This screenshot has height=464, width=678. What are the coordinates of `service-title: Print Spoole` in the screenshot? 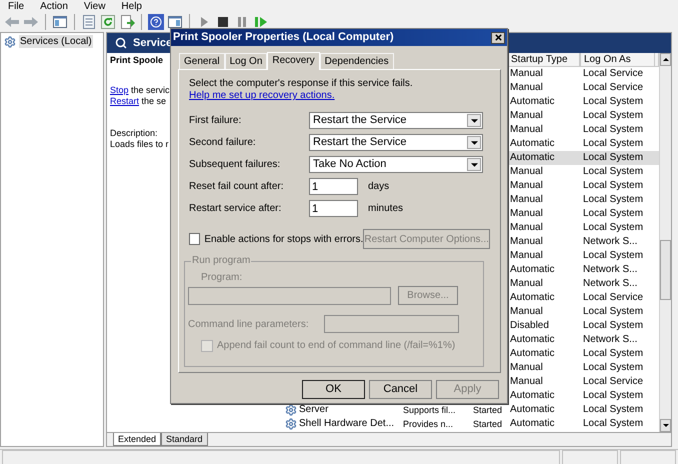 It's located at (137, 60).